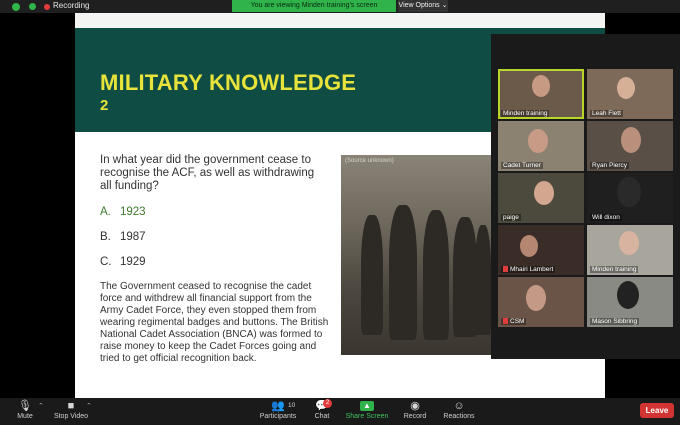 The width and height of the screenshot is (680, 425). Describe the element at coordinates (133, 212) in the screenshot. I see `option-text: 1923` at that location.